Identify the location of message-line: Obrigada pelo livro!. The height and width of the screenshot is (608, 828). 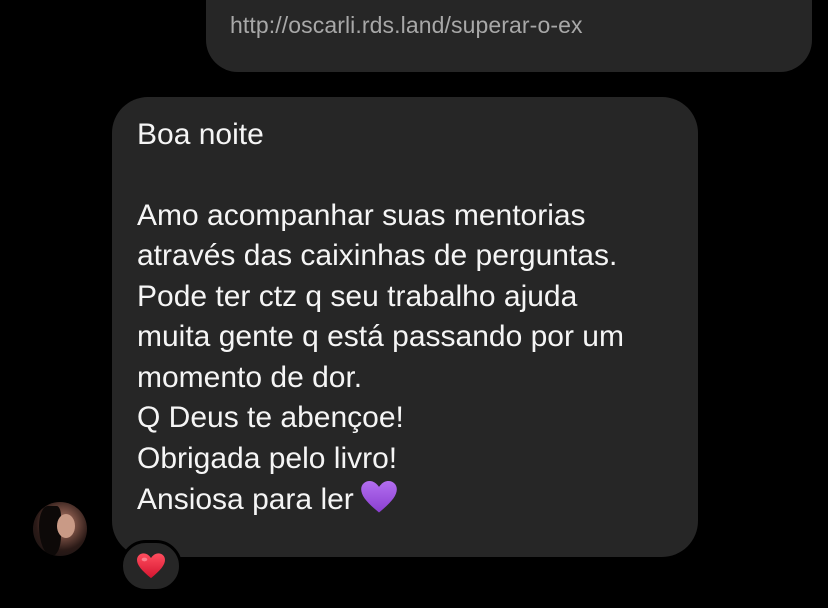
(267, 458).